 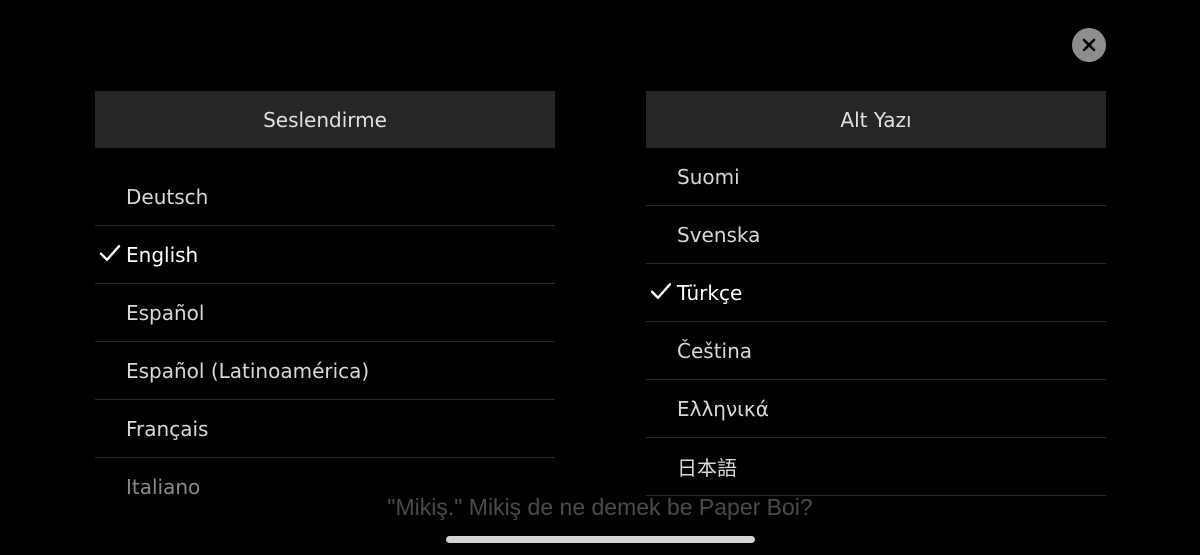 I want to click on subtitle-option-greek: Ελληνικά, so click(x=876, y=409).